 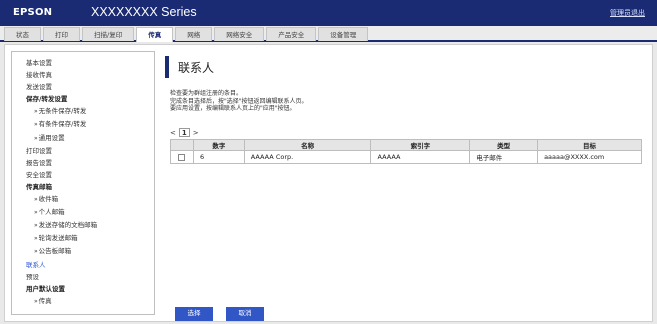 I want to click on sidebar-item-user-defaults: 用户默认设置, so click(x=90, y=289).